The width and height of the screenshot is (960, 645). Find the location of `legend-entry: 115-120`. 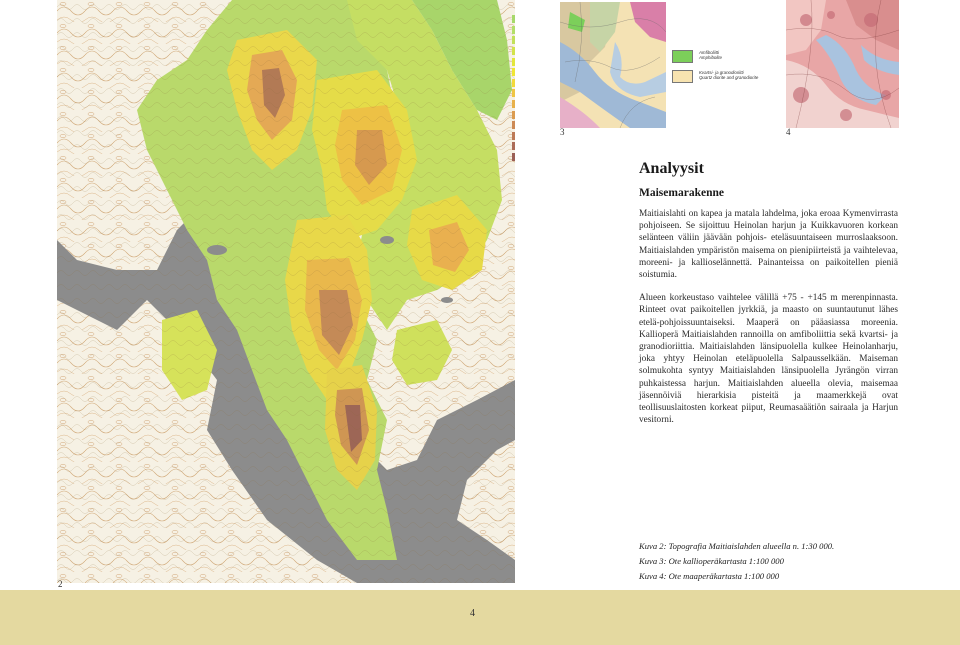

legend-entry: 115-120 is located at coordinates (513, 104).